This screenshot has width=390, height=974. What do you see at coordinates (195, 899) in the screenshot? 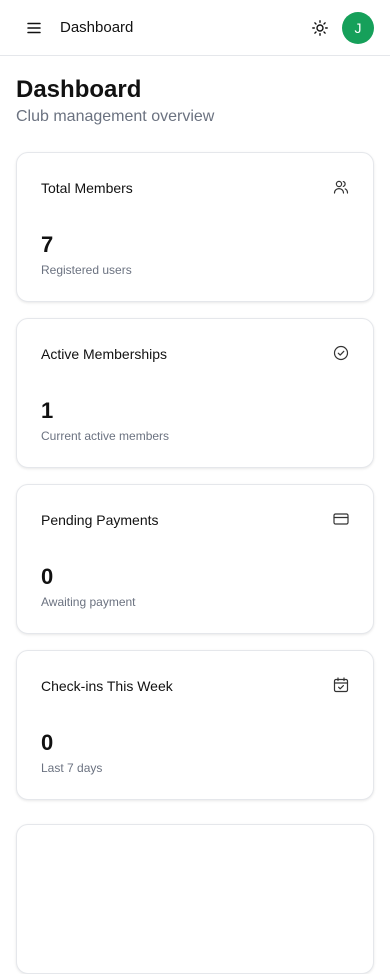
I see `stat-card-partial` at bounding box center [195, 899].